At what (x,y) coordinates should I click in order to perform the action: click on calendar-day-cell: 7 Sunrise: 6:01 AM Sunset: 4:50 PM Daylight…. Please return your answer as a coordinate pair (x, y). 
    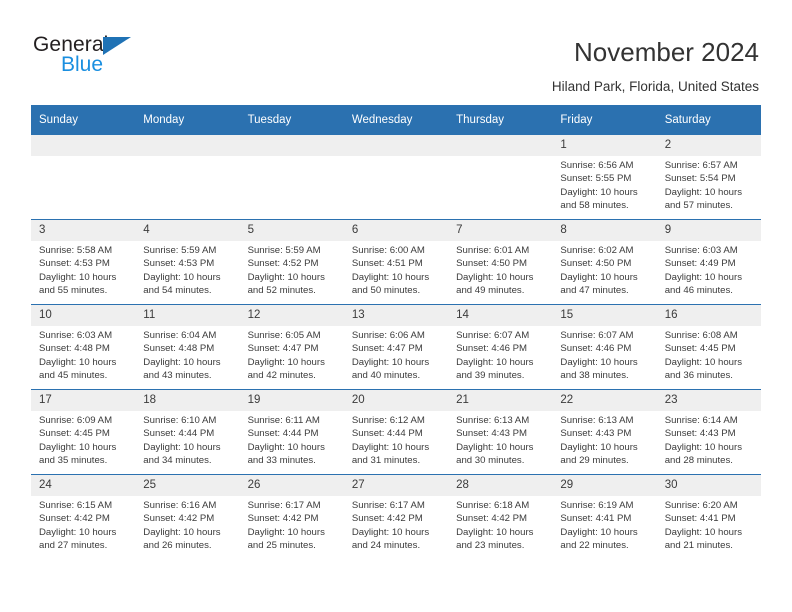
    Looking at the image, I should click on (500, 262).